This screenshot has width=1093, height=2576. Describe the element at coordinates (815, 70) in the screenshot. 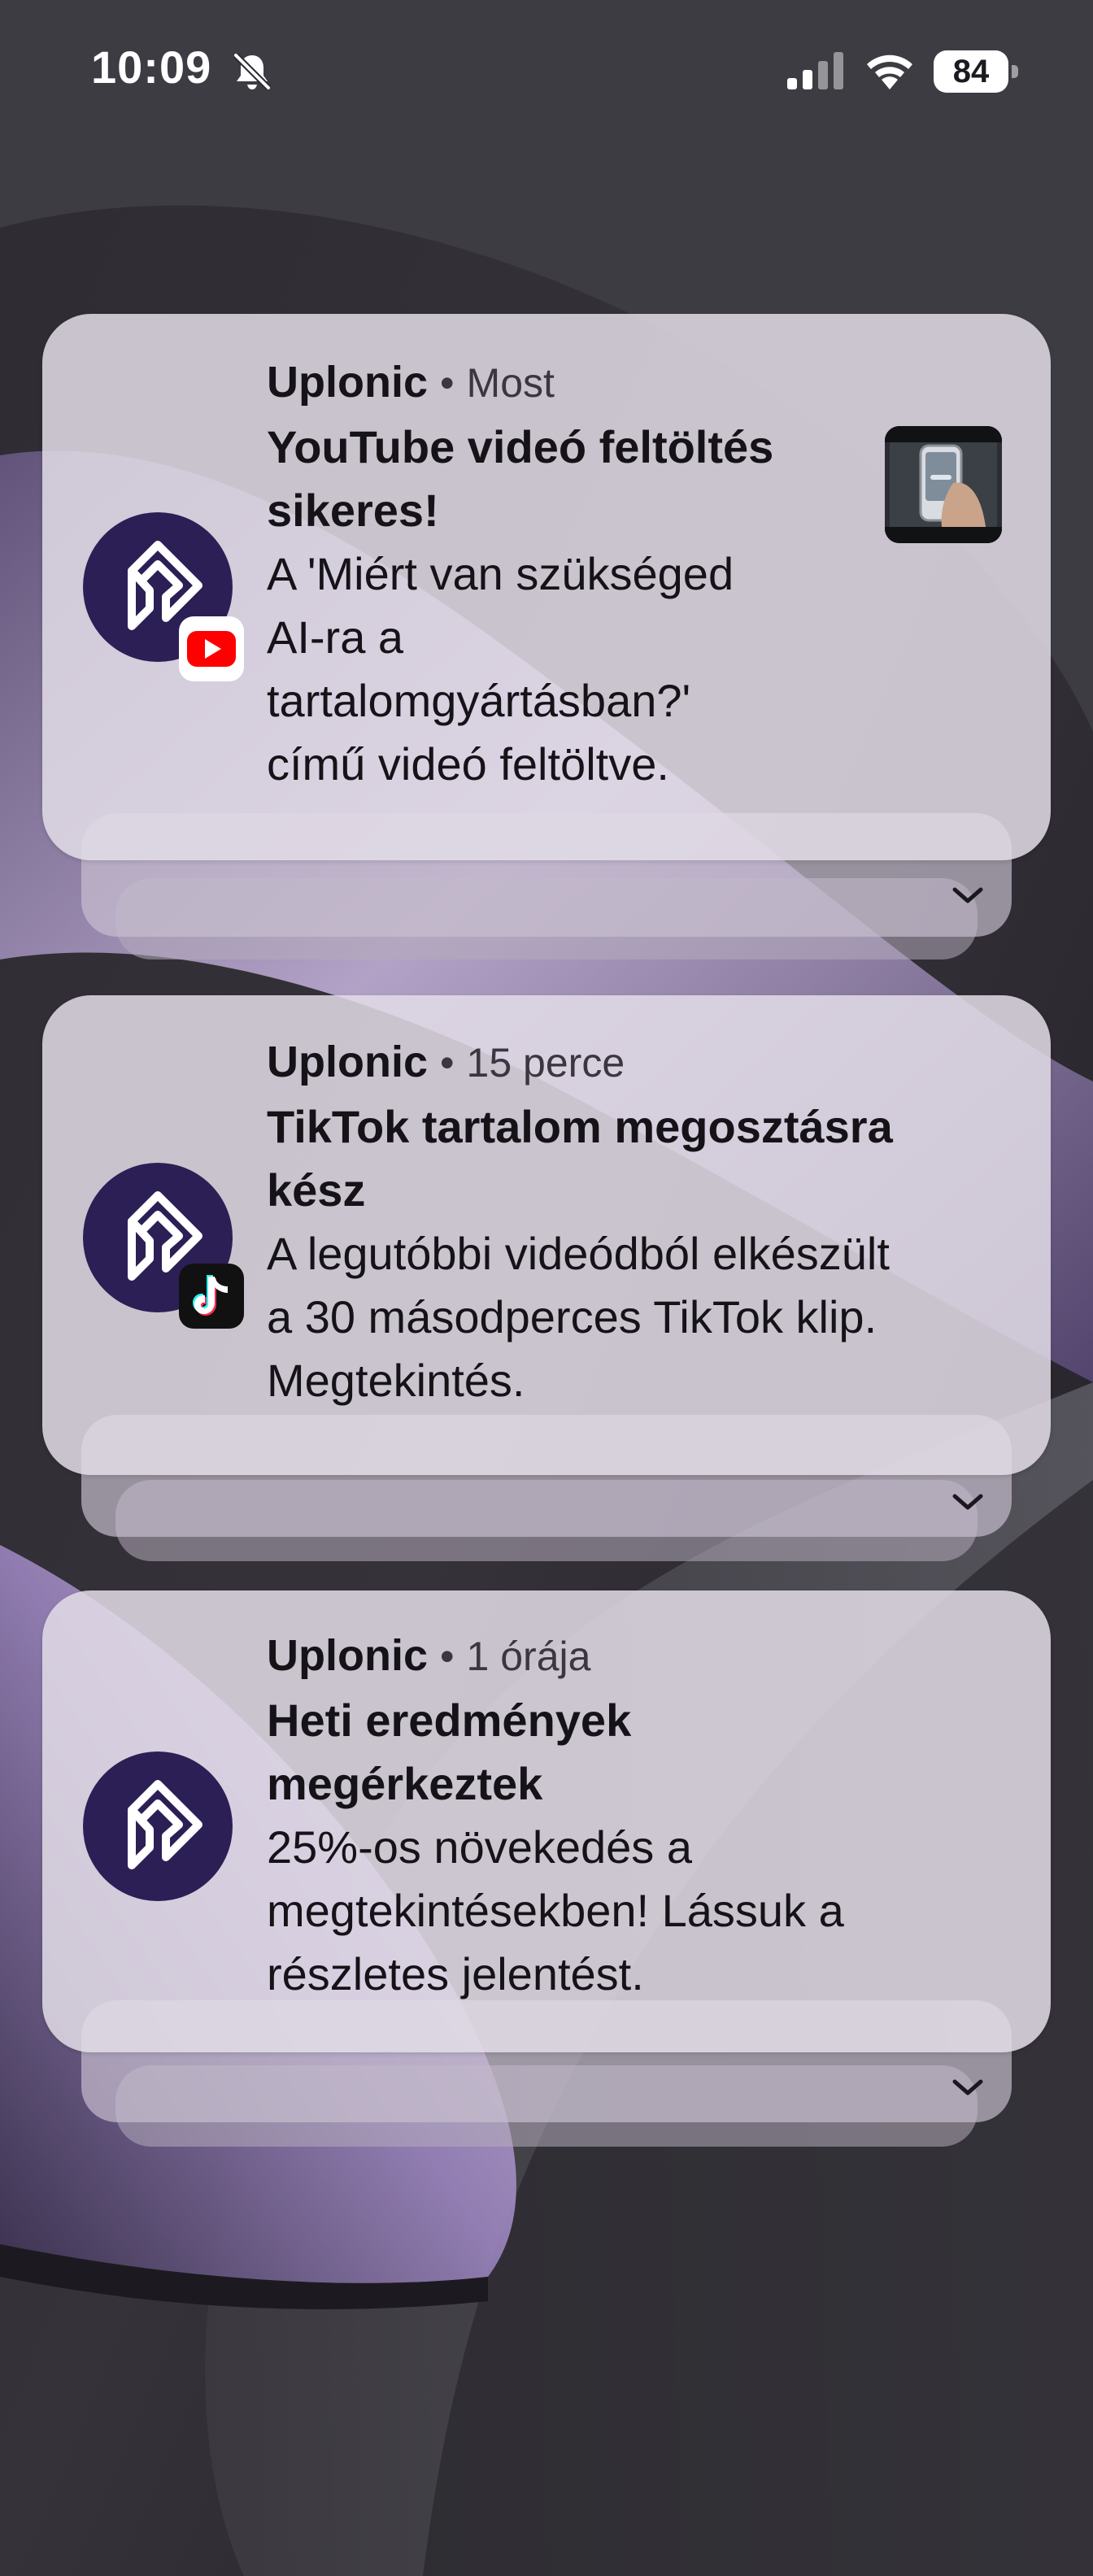

I see `cellular-signal-icon` at that location.